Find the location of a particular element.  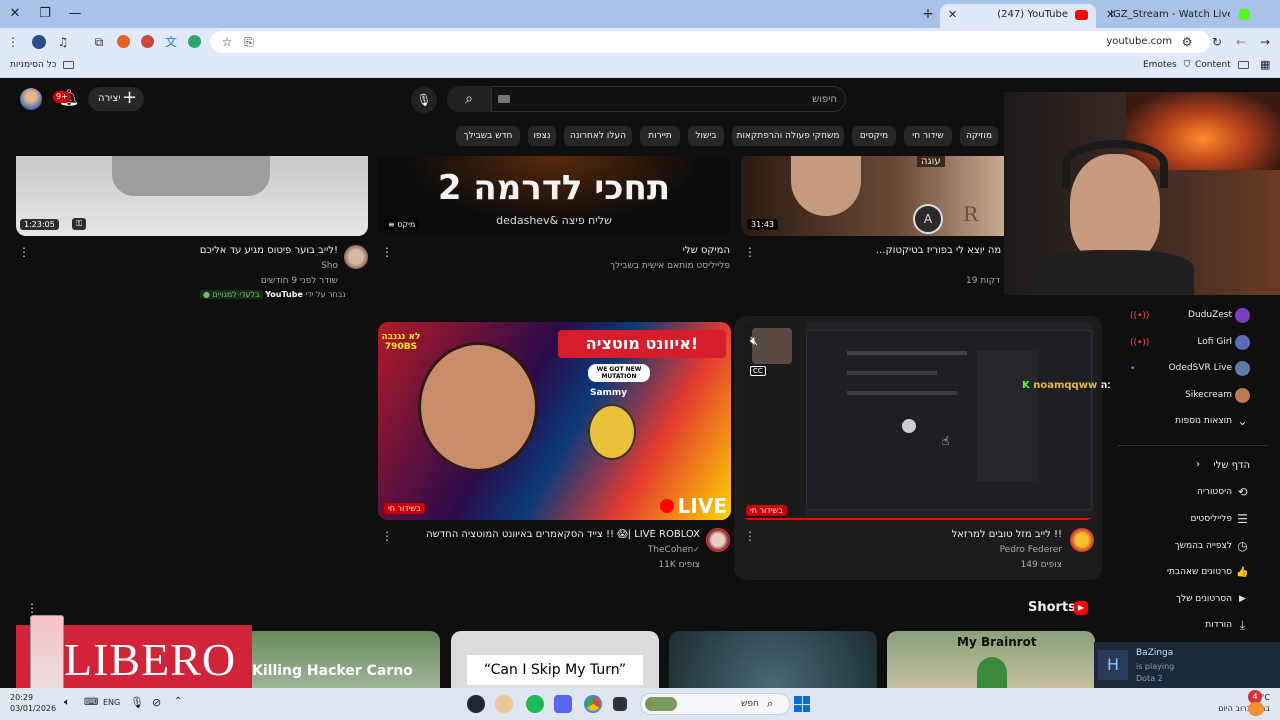

tab-youtube: ✕ (247) YouTube is located at coordinates (1018, 16).